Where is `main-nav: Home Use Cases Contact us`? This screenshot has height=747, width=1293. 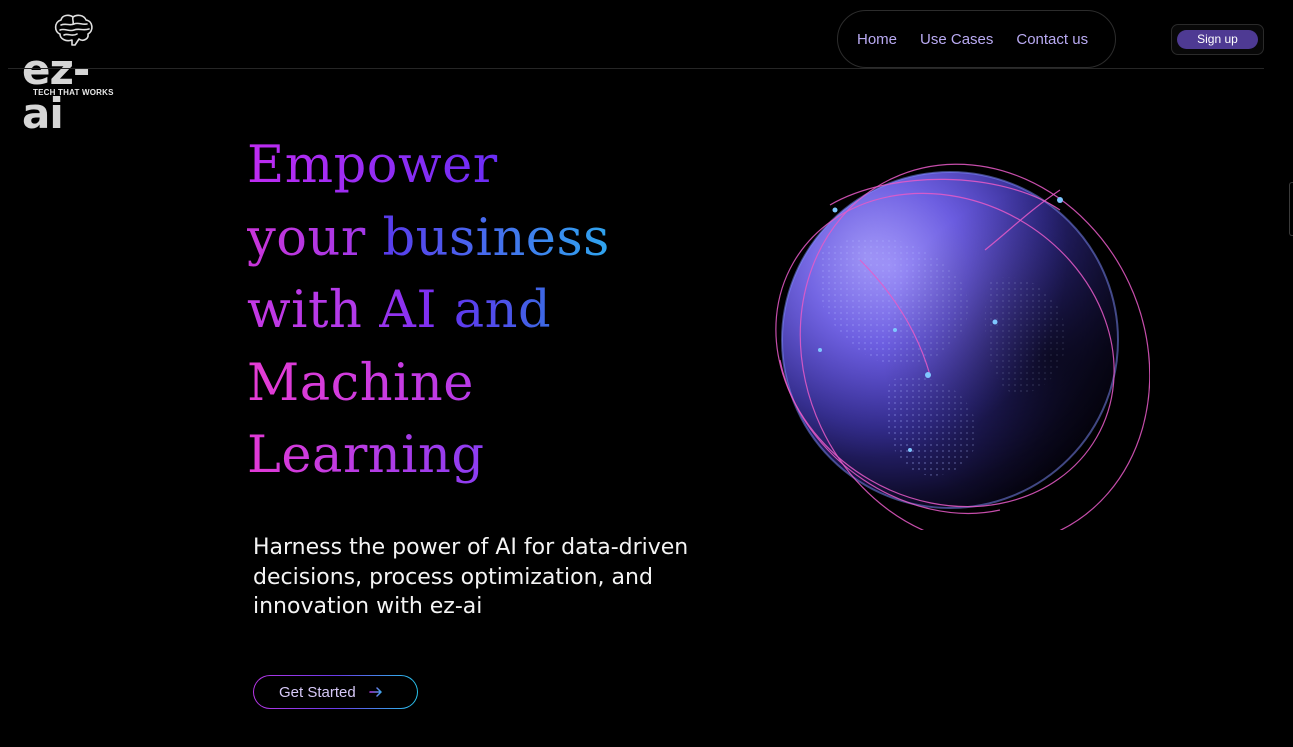 main-nav: Home Use Cases Contact us is located at coordinates (976, 39).